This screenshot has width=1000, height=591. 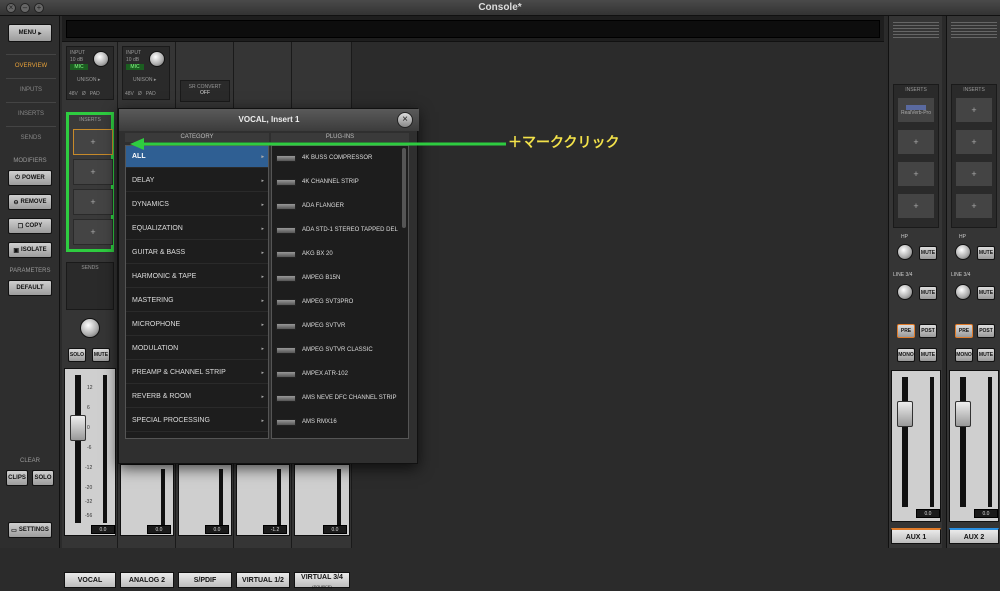 I want to click on plugin-item: AMPEX ATR-102, so click(x=340, y=374).